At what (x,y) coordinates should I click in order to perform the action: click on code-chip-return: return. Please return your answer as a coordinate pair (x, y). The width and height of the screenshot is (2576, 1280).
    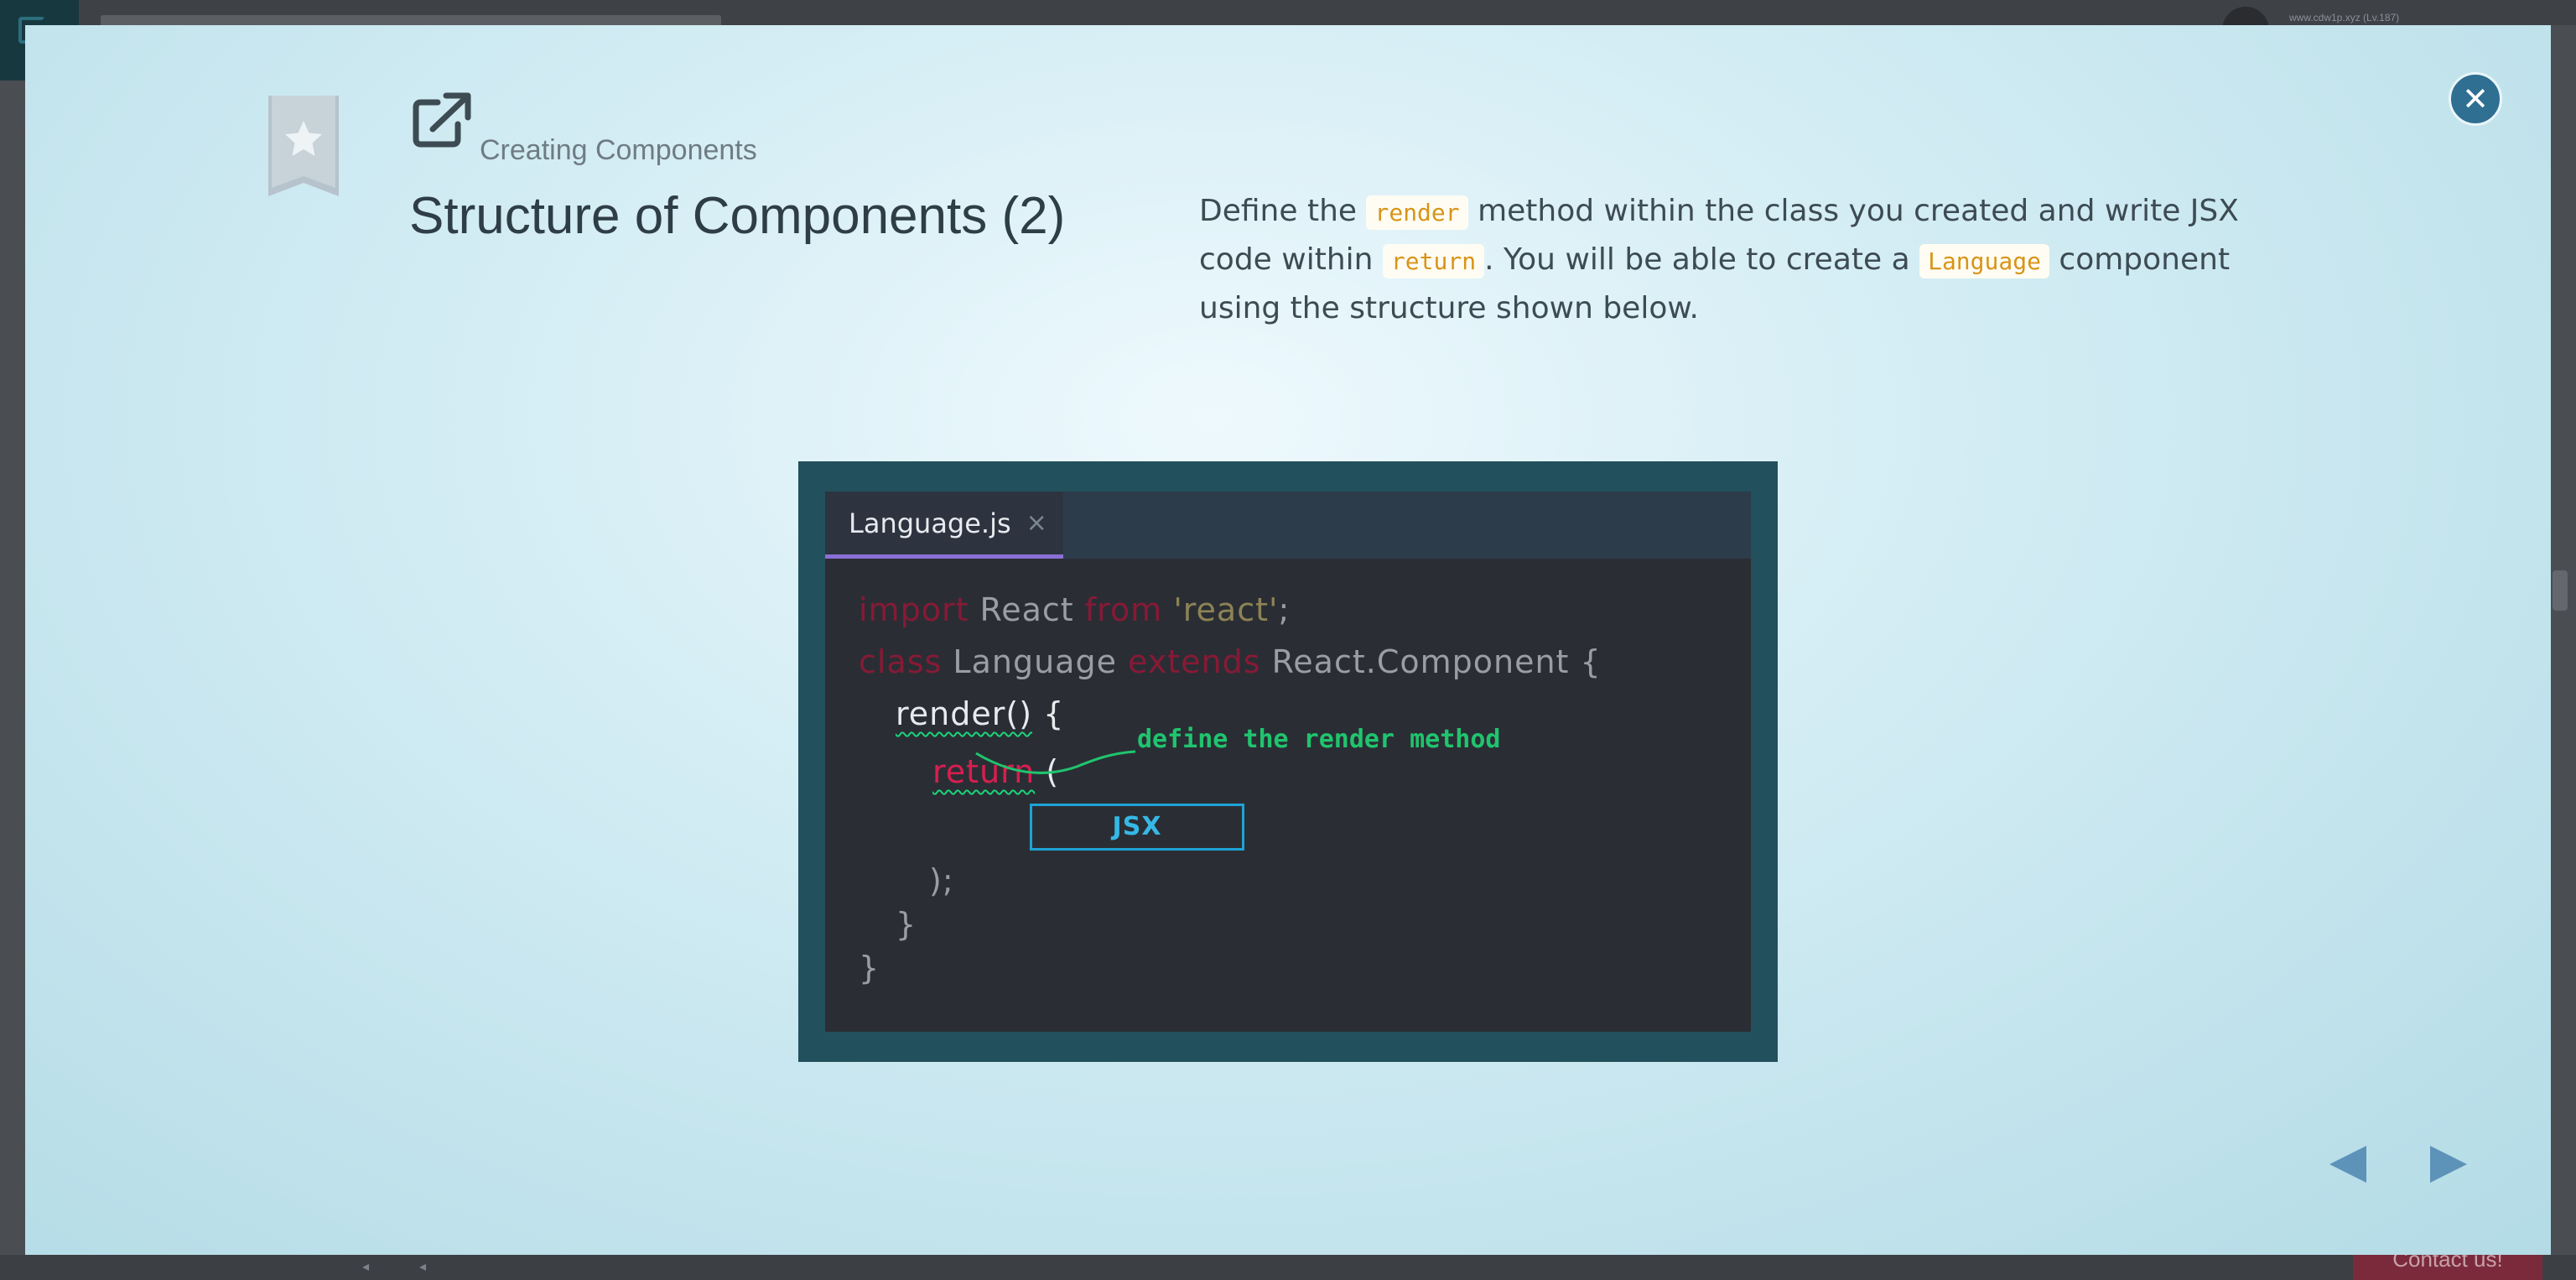
    Looking at the image, I should click on (1433, 261).